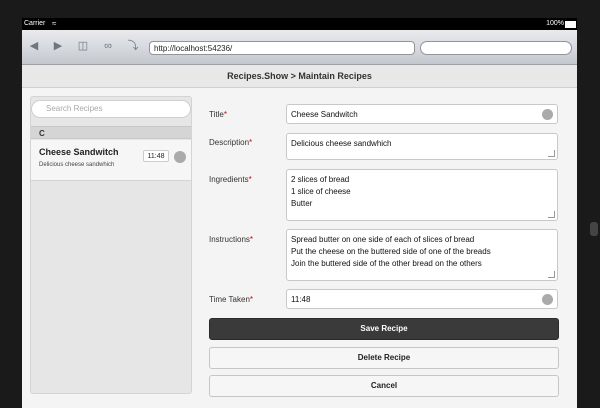  What do you see at coordinates (341, 143) in the screenshot?
I see `description-value: Delicious cheese sandwhich` at bounding box center [341, 143].